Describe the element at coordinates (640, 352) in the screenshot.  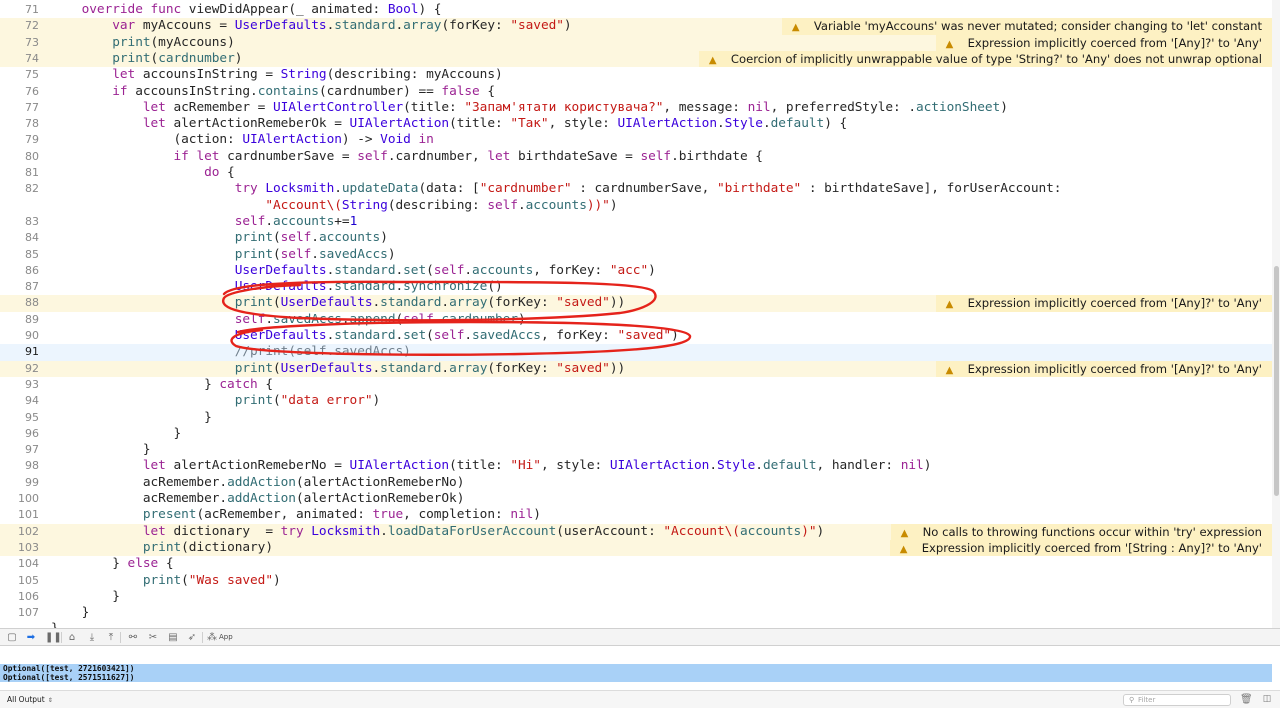
I see `code-line: 91 //print(self.savedAccs)` at that location.